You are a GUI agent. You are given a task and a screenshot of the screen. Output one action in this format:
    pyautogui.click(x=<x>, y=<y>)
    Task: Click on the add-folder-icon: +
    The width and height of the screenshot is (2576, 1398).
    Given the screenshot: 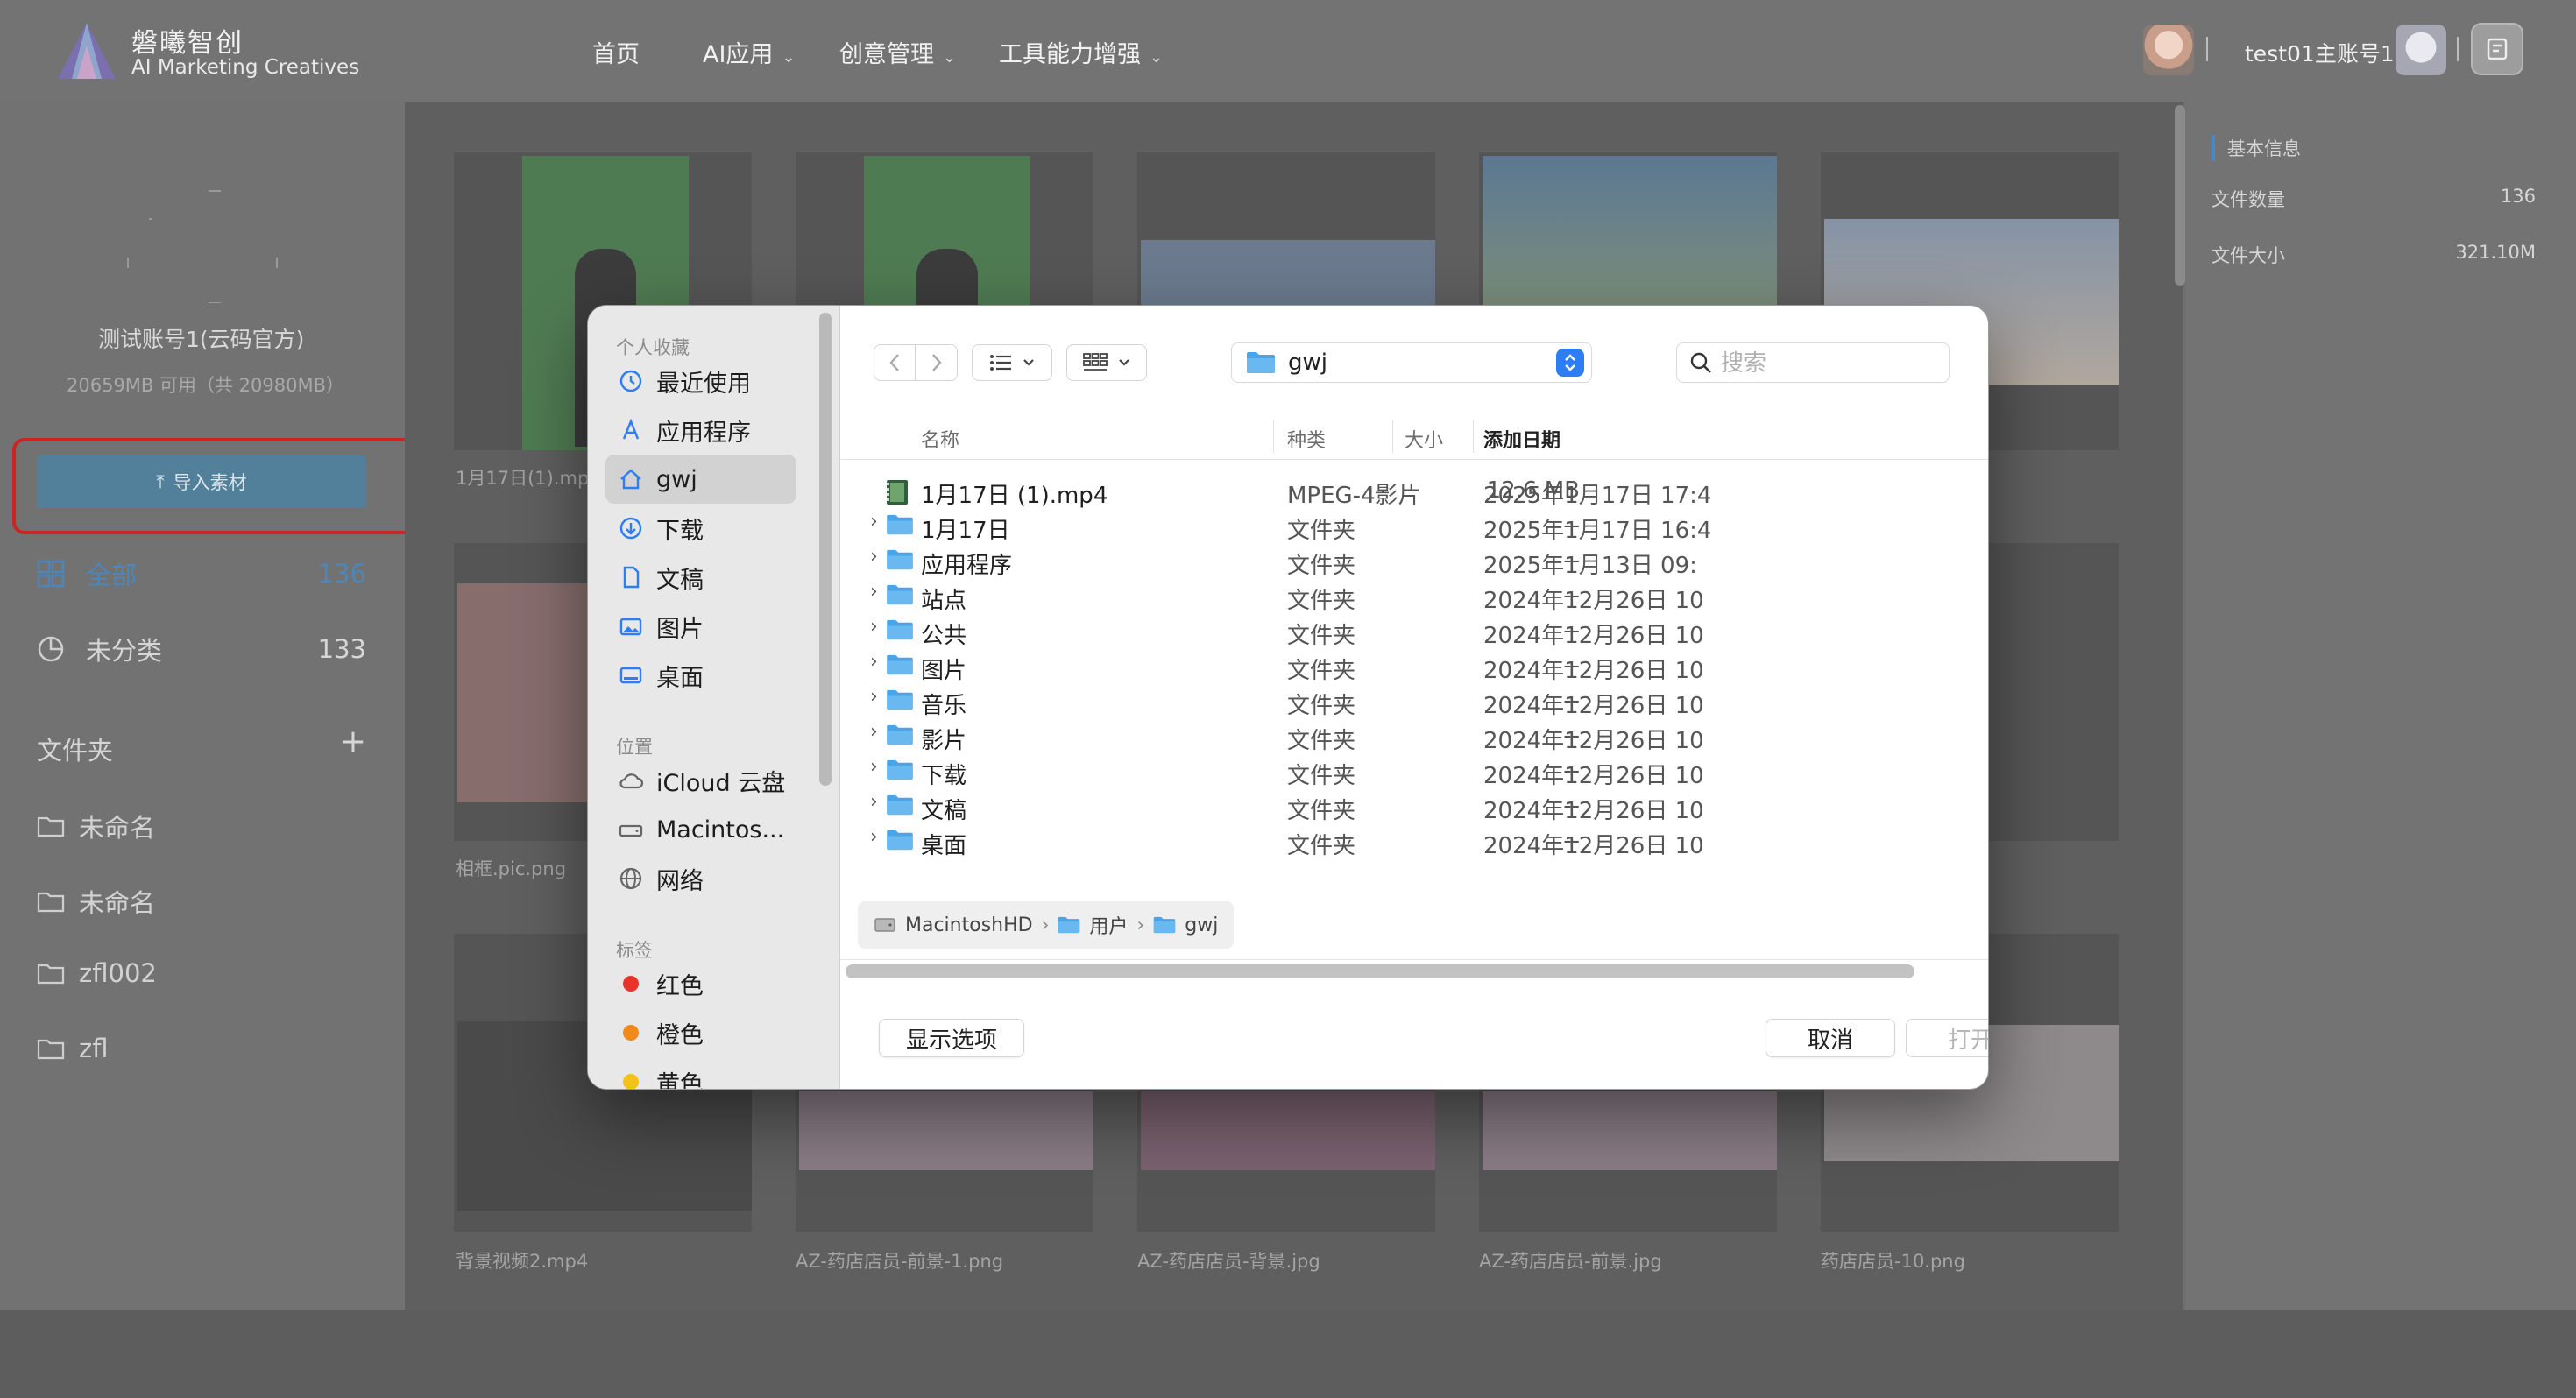 What is the action you would take?
    pyautogui.click(x=353, y=741)
    